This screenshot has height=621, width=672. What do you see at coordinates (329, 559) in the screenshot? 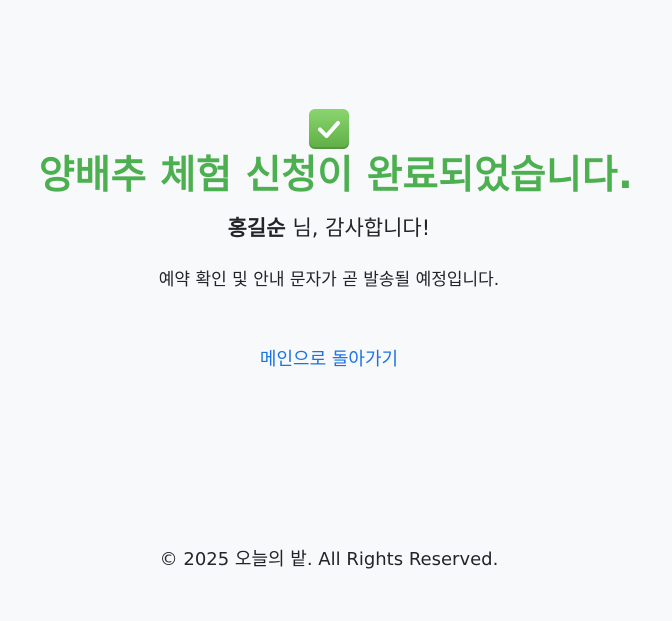
I see `footer-copyright: © 2025 오늘의 밭. All Rights Reserved.` at bounding box center [329, 559].